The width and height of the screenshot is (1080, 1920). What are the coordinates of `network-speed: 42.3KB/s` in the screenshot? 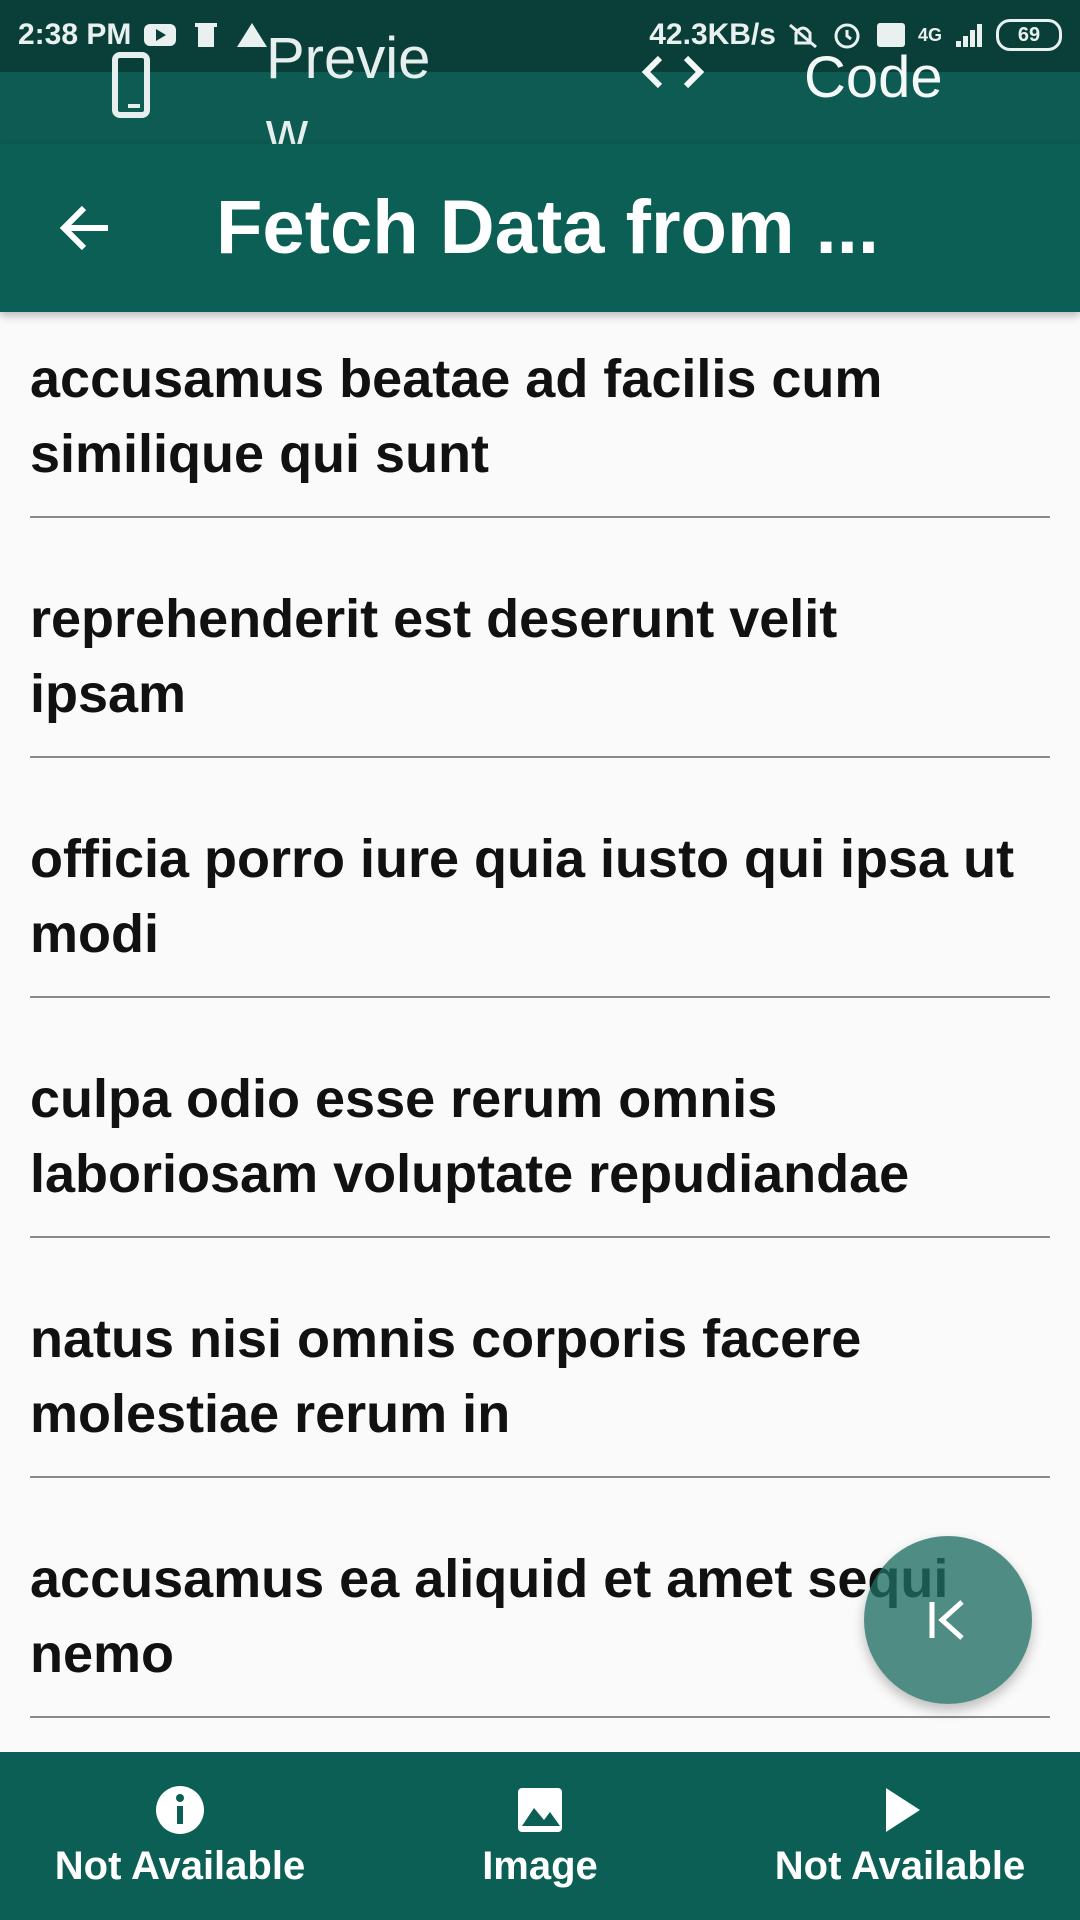 It's located at (712, 34).